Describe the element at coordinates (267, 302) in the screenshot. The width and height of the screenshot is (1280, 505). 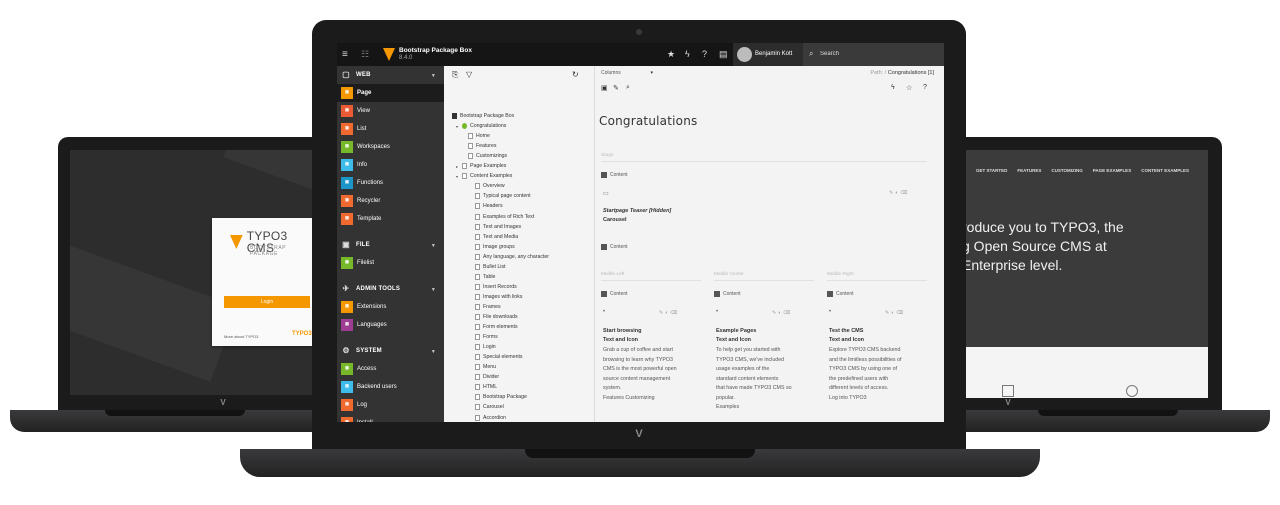
I see `login-button: Login` at that location.